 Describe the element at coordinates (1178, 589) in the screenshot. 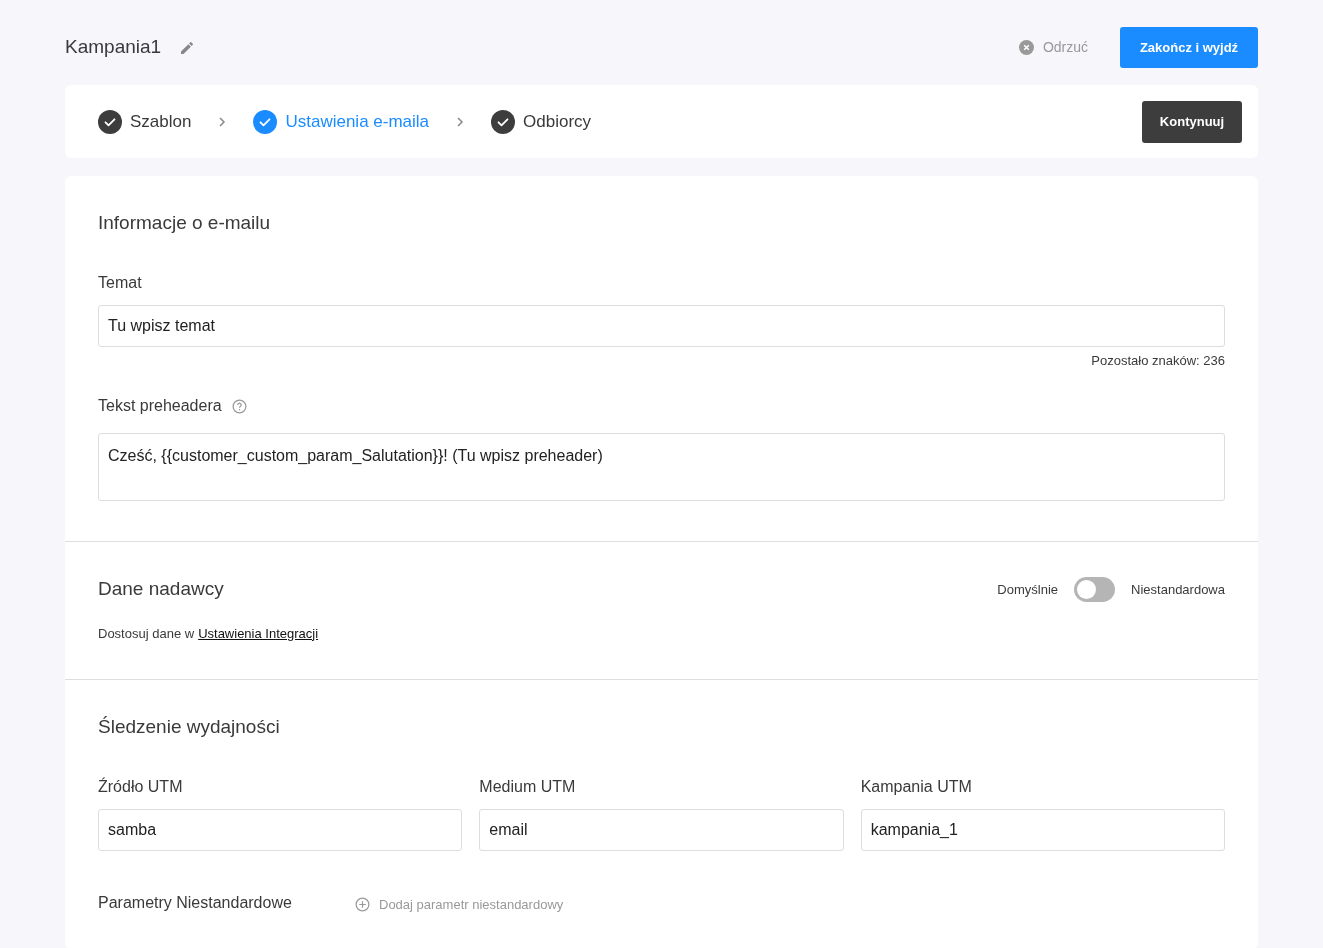

I see `toggle-label: Niestandardowa` at that location.